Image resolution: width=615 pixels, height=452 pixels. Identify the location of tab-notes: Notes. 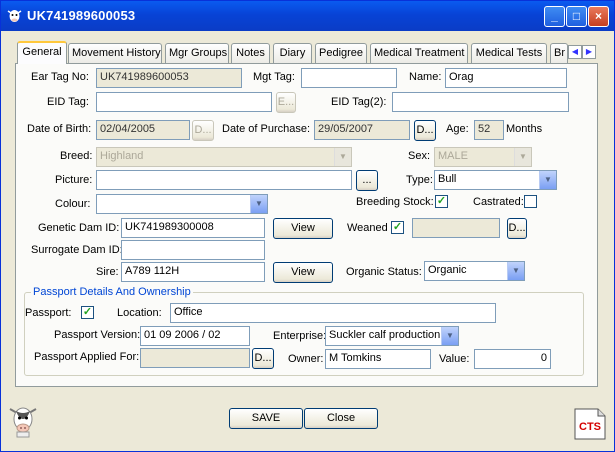
(250, 53).